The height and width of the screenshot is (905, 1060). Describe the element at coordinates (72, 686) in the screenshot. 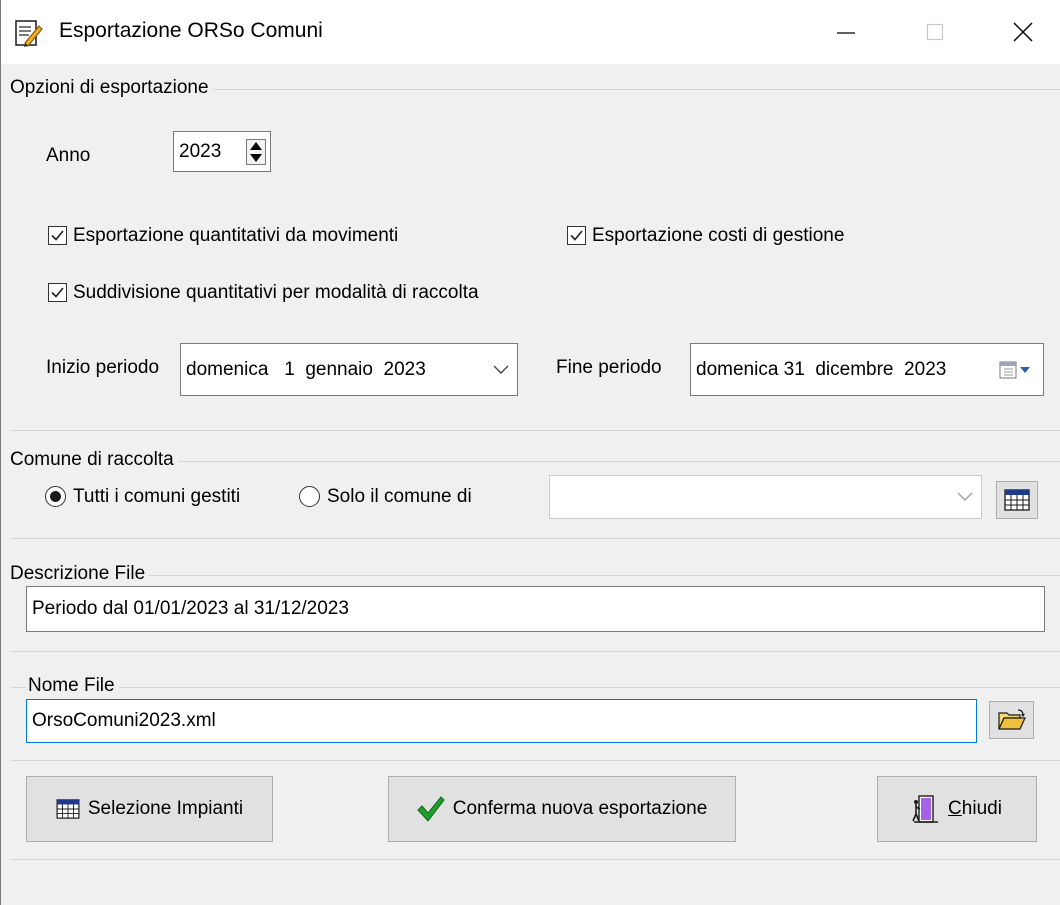

I see `nome-file-group-title: Nome File` at that location.